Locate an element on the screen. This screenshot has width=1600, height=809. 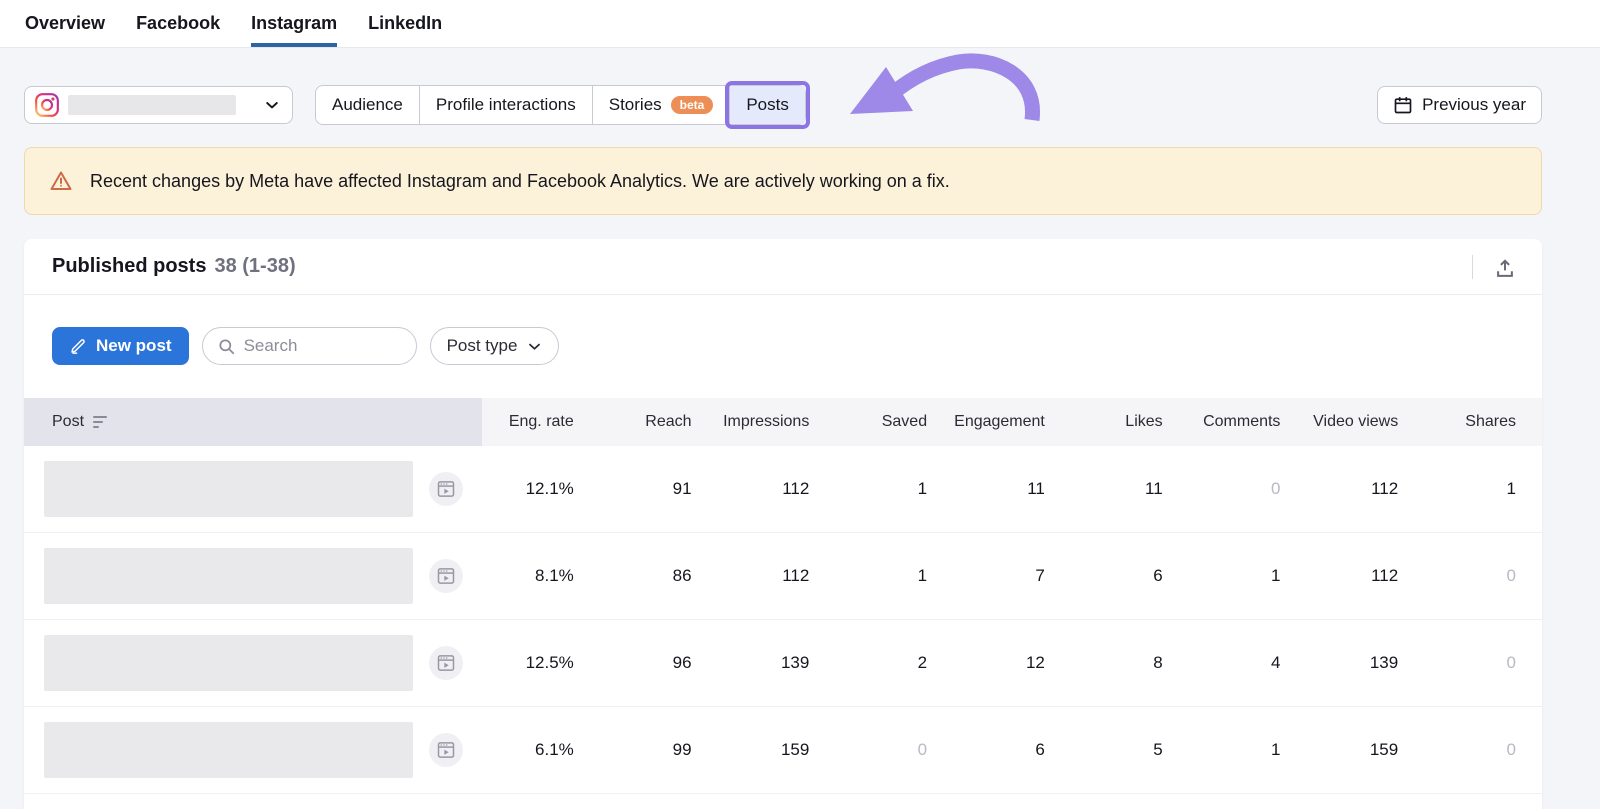
cell-impressions: 159 is located at coordinates (795, 749).